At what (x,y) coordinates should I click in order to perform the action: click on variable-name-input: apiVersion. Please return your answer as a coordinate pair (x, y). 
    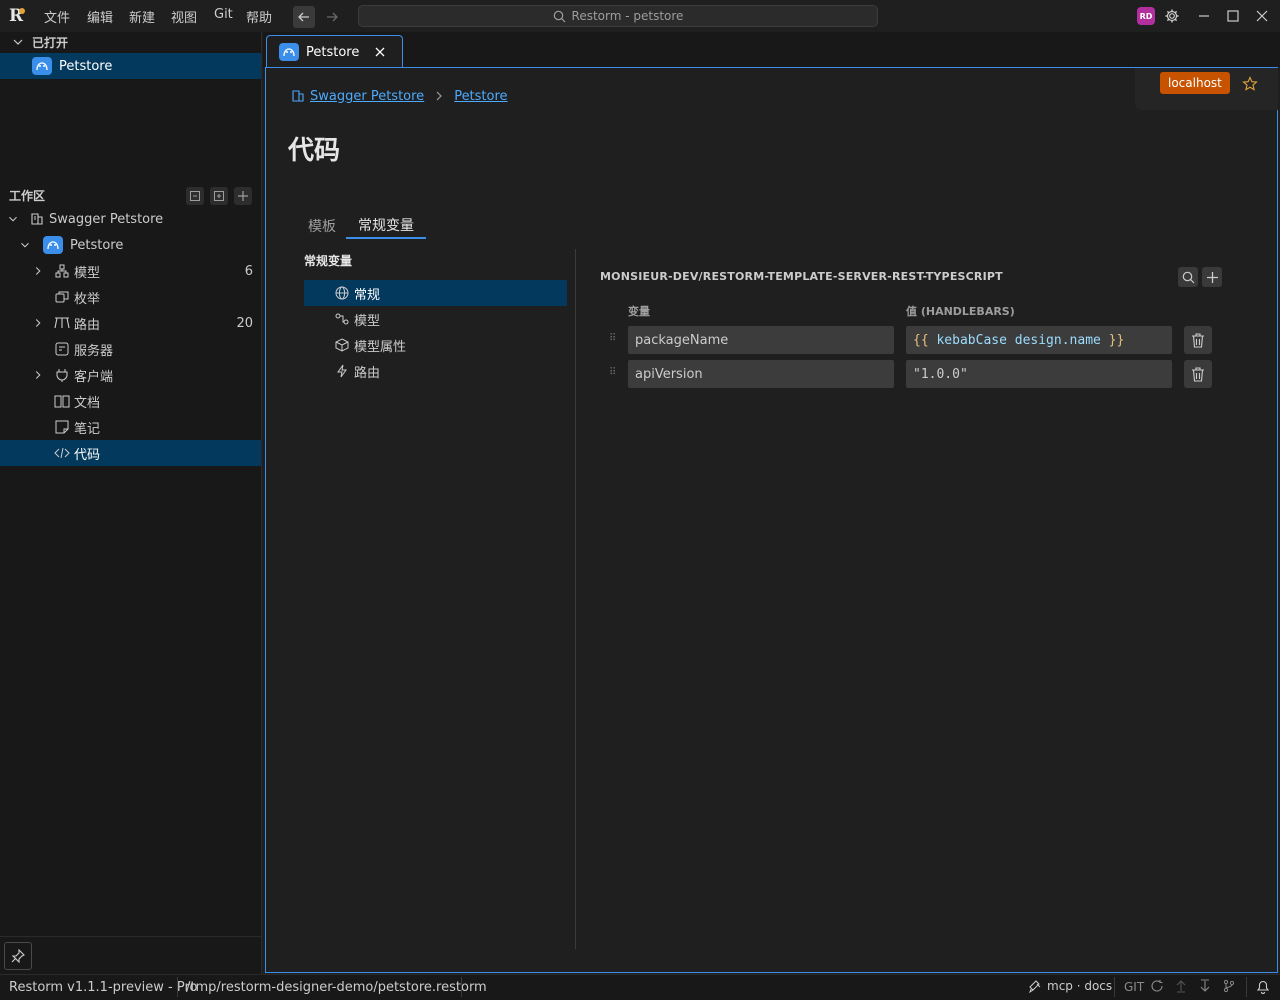
    Looking at the image, I should click on (761, 374).